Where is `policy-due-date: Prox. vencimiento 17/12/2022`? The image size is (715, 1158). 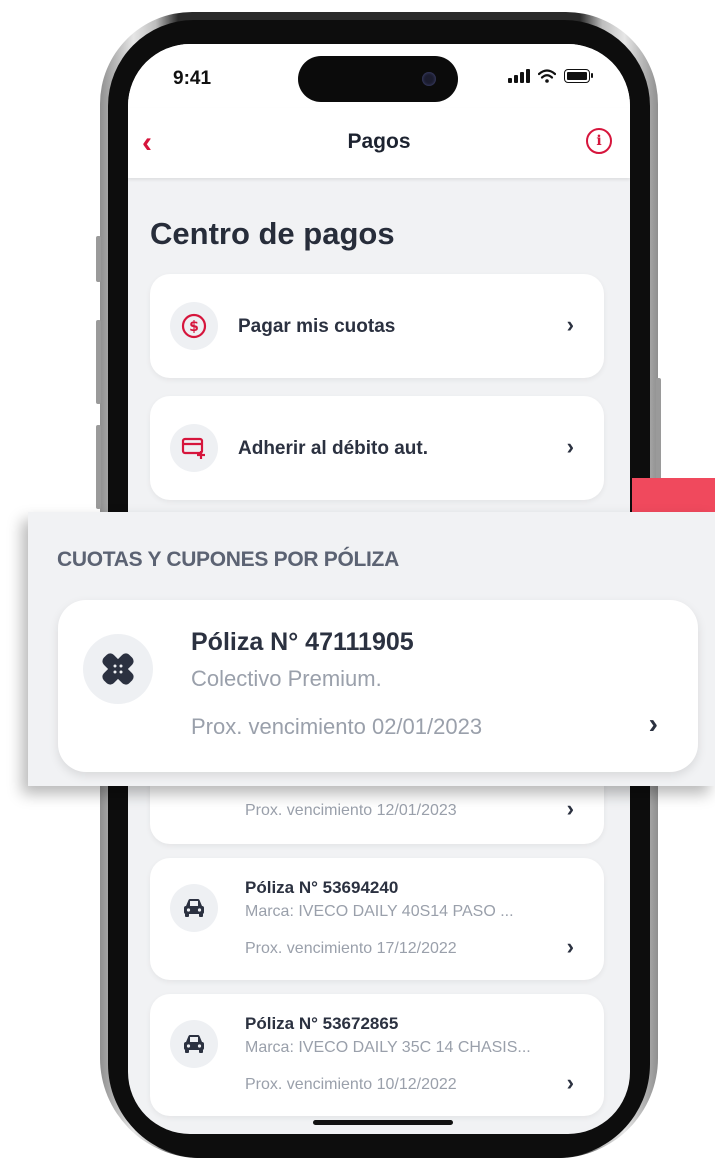 policy-due-date: Prox. vencimiento 17/12/2022 is located at coordinates (351, 948).